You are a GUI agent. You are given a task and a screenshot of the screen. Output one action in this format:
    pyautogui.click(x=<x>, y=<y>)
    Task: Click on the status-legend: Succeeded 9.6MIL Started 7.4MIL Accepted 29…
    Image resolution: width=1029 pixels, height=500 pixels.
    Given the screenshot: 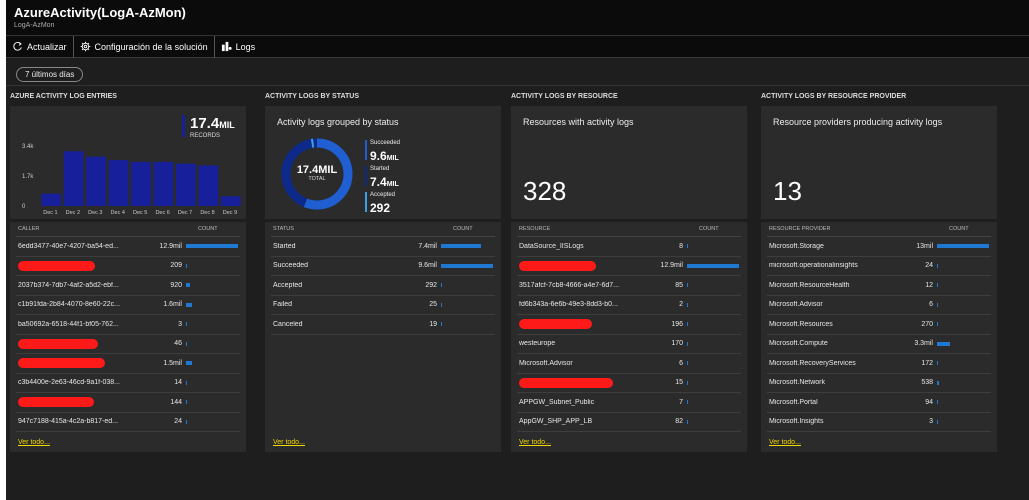 What is the action you would take?
    pyautogui.click(x=382, y=178)
    